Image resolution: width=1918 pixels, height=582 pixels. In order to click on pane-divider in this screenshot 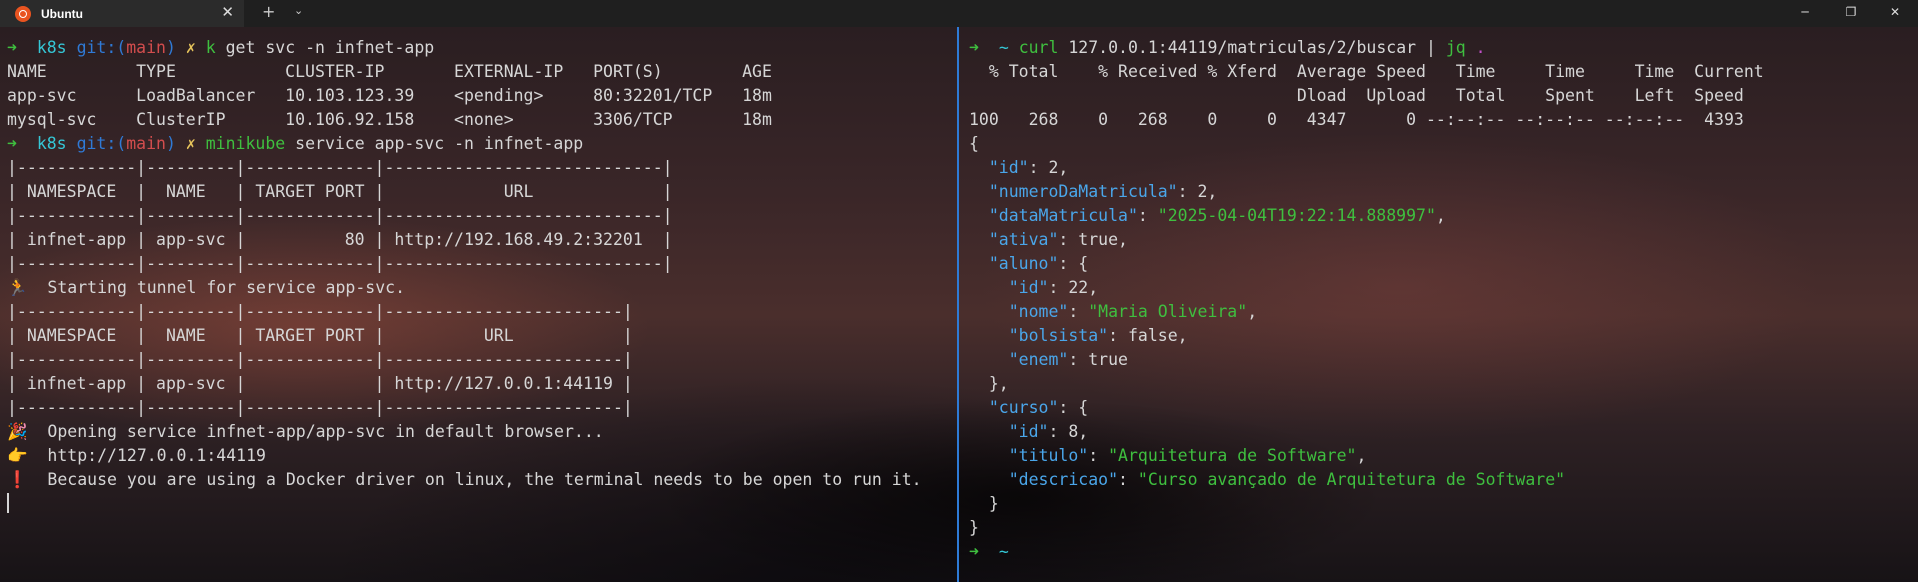, I will do `click(958, 304)`.